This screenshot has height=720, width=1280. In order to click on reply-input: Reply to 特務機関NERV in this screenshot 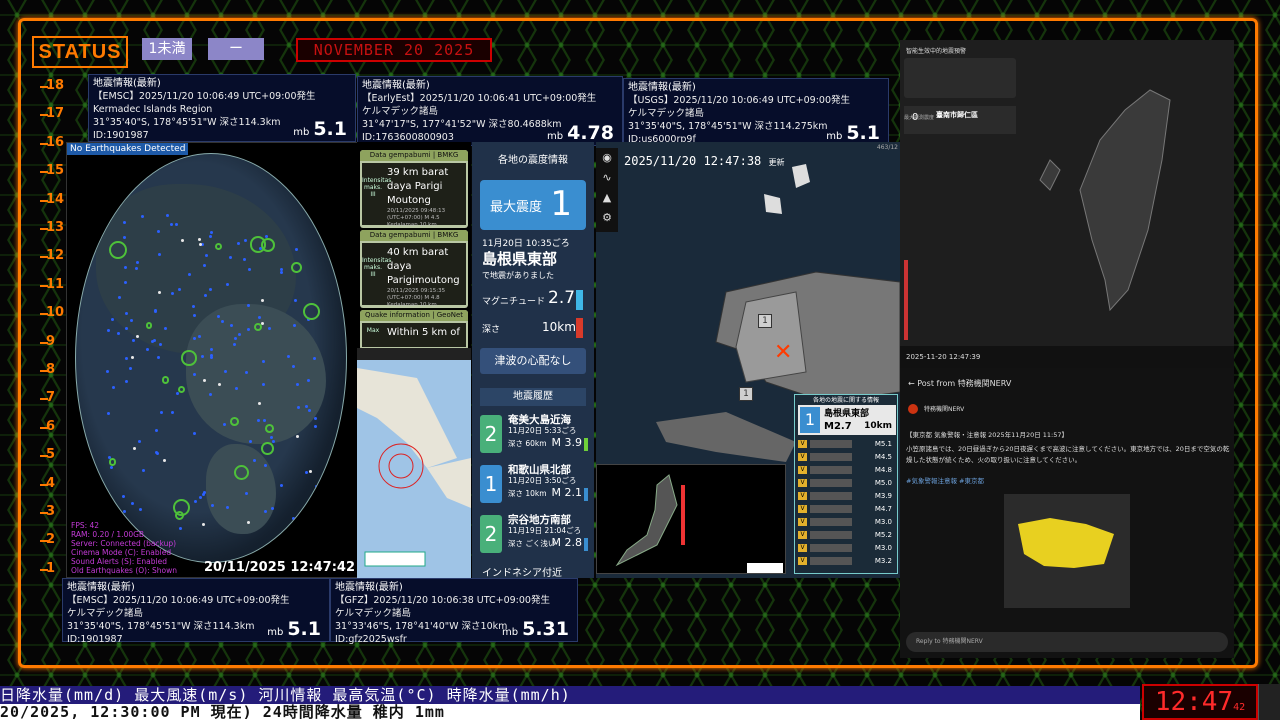, I will do `click(1067, 642)`.